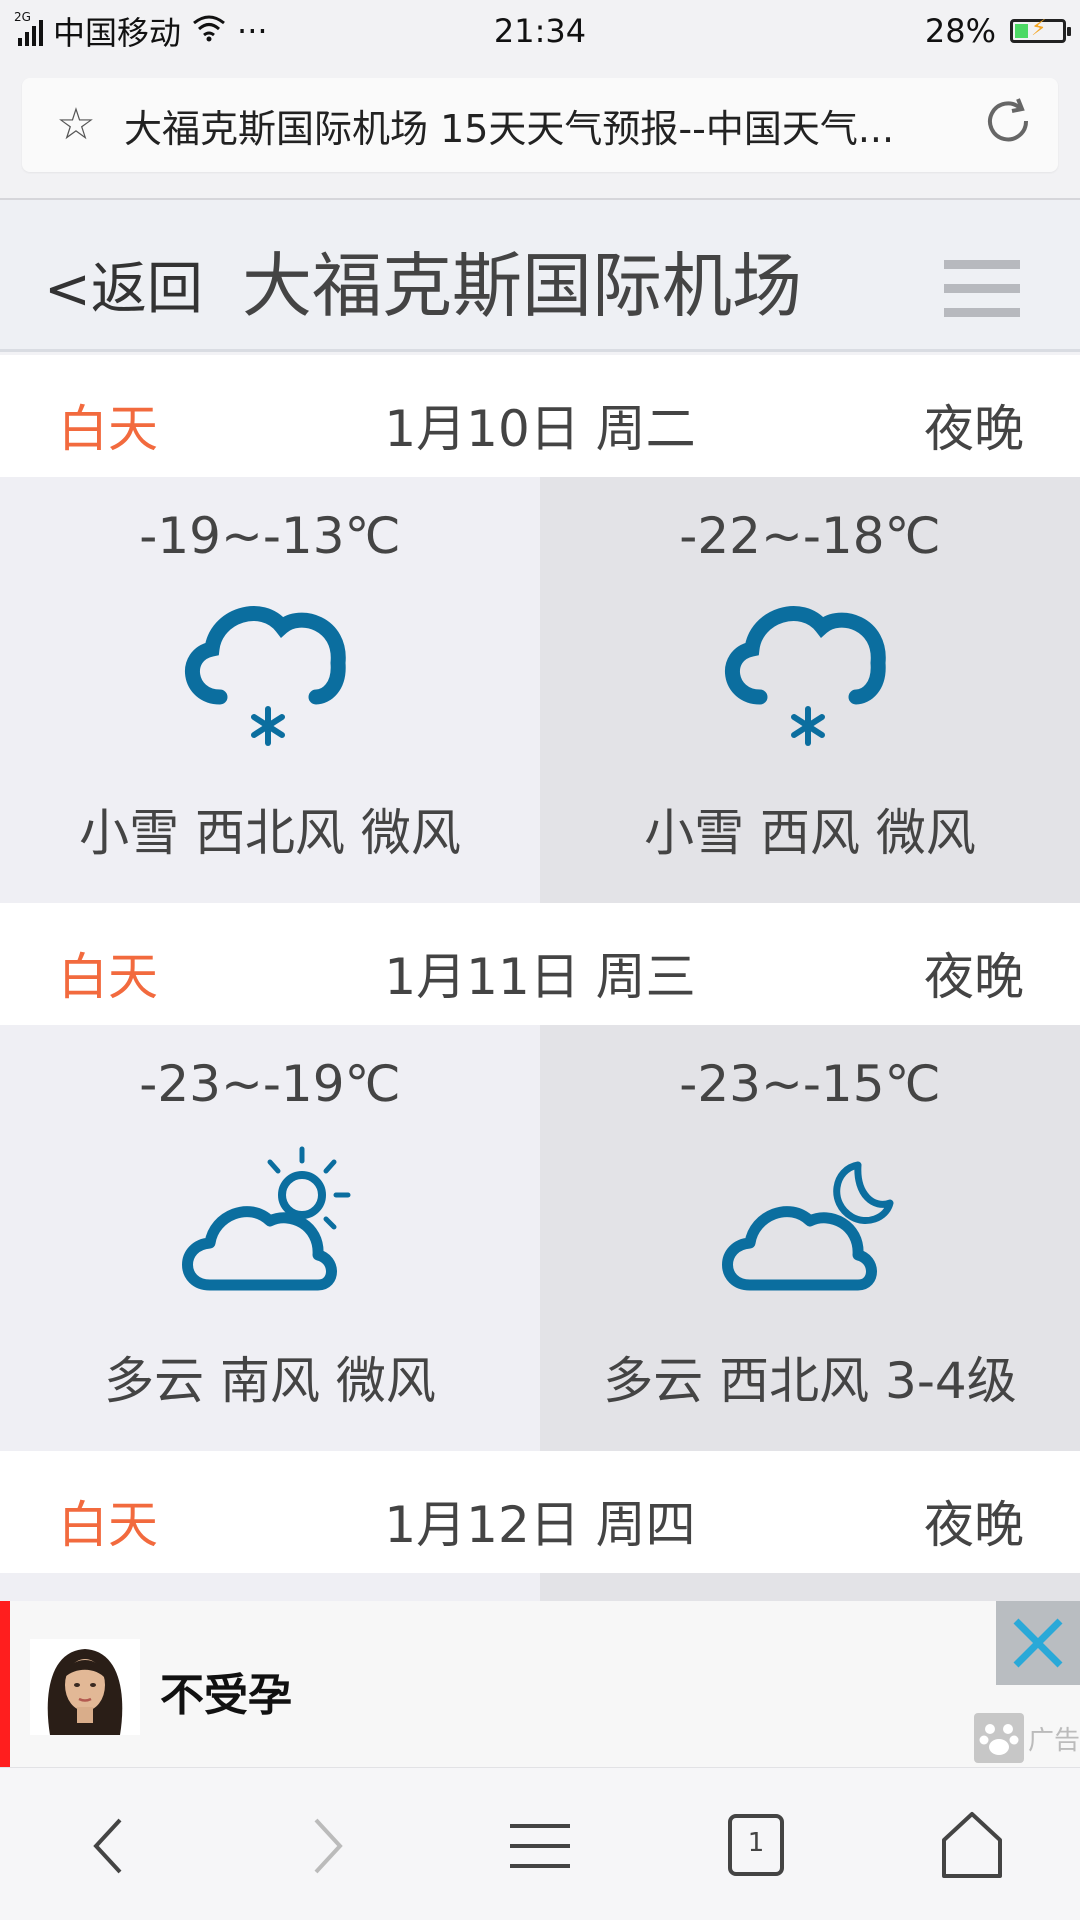 This screenshot has width=1080, height=1920. I want to click on clock: 21:34, so click(540, 31).